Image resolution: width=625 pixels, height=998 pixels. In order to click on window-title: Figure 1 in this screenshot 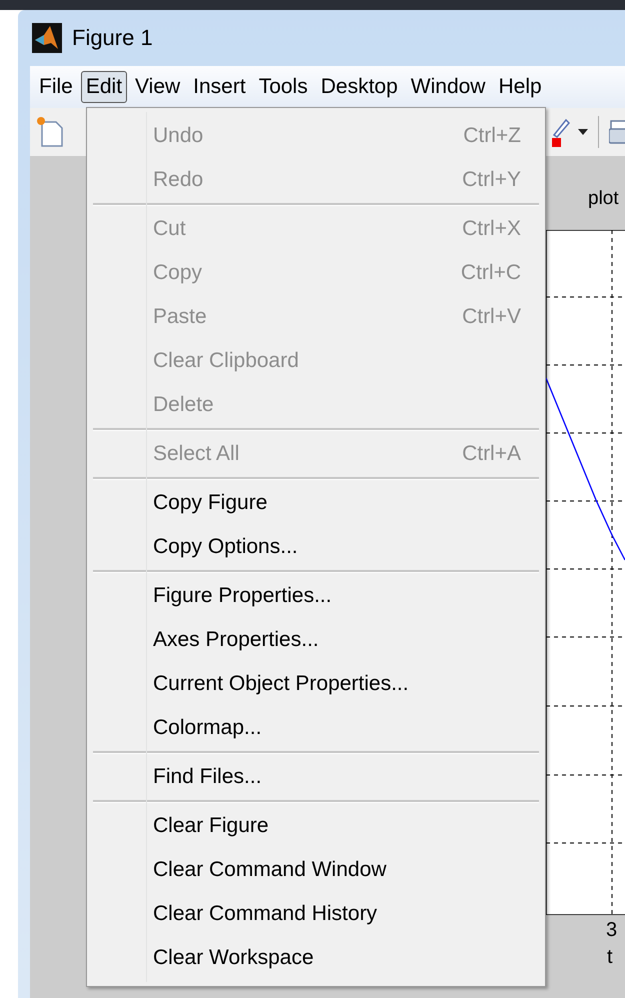, I will do `click(112, 38)`.